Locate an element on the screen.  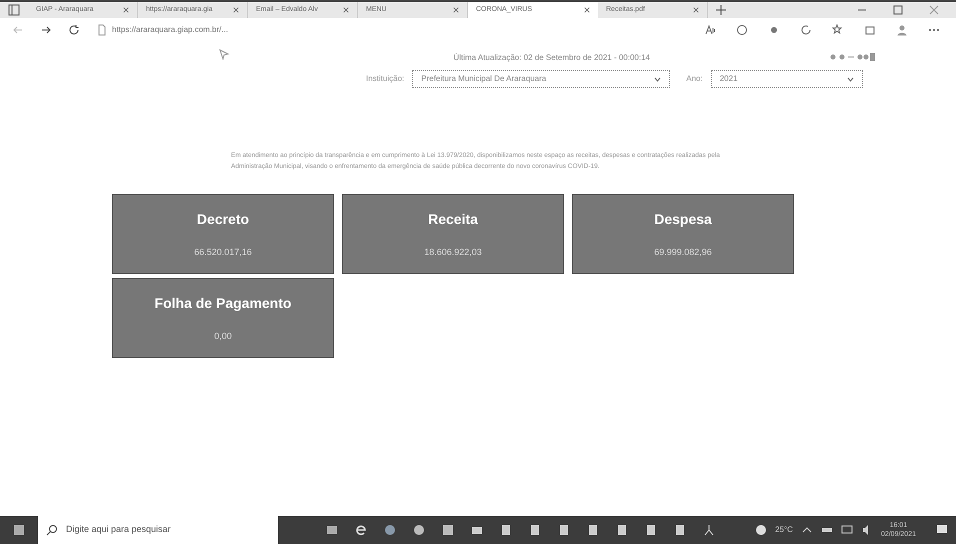
circle-icon is located at coordinates (742, 30).